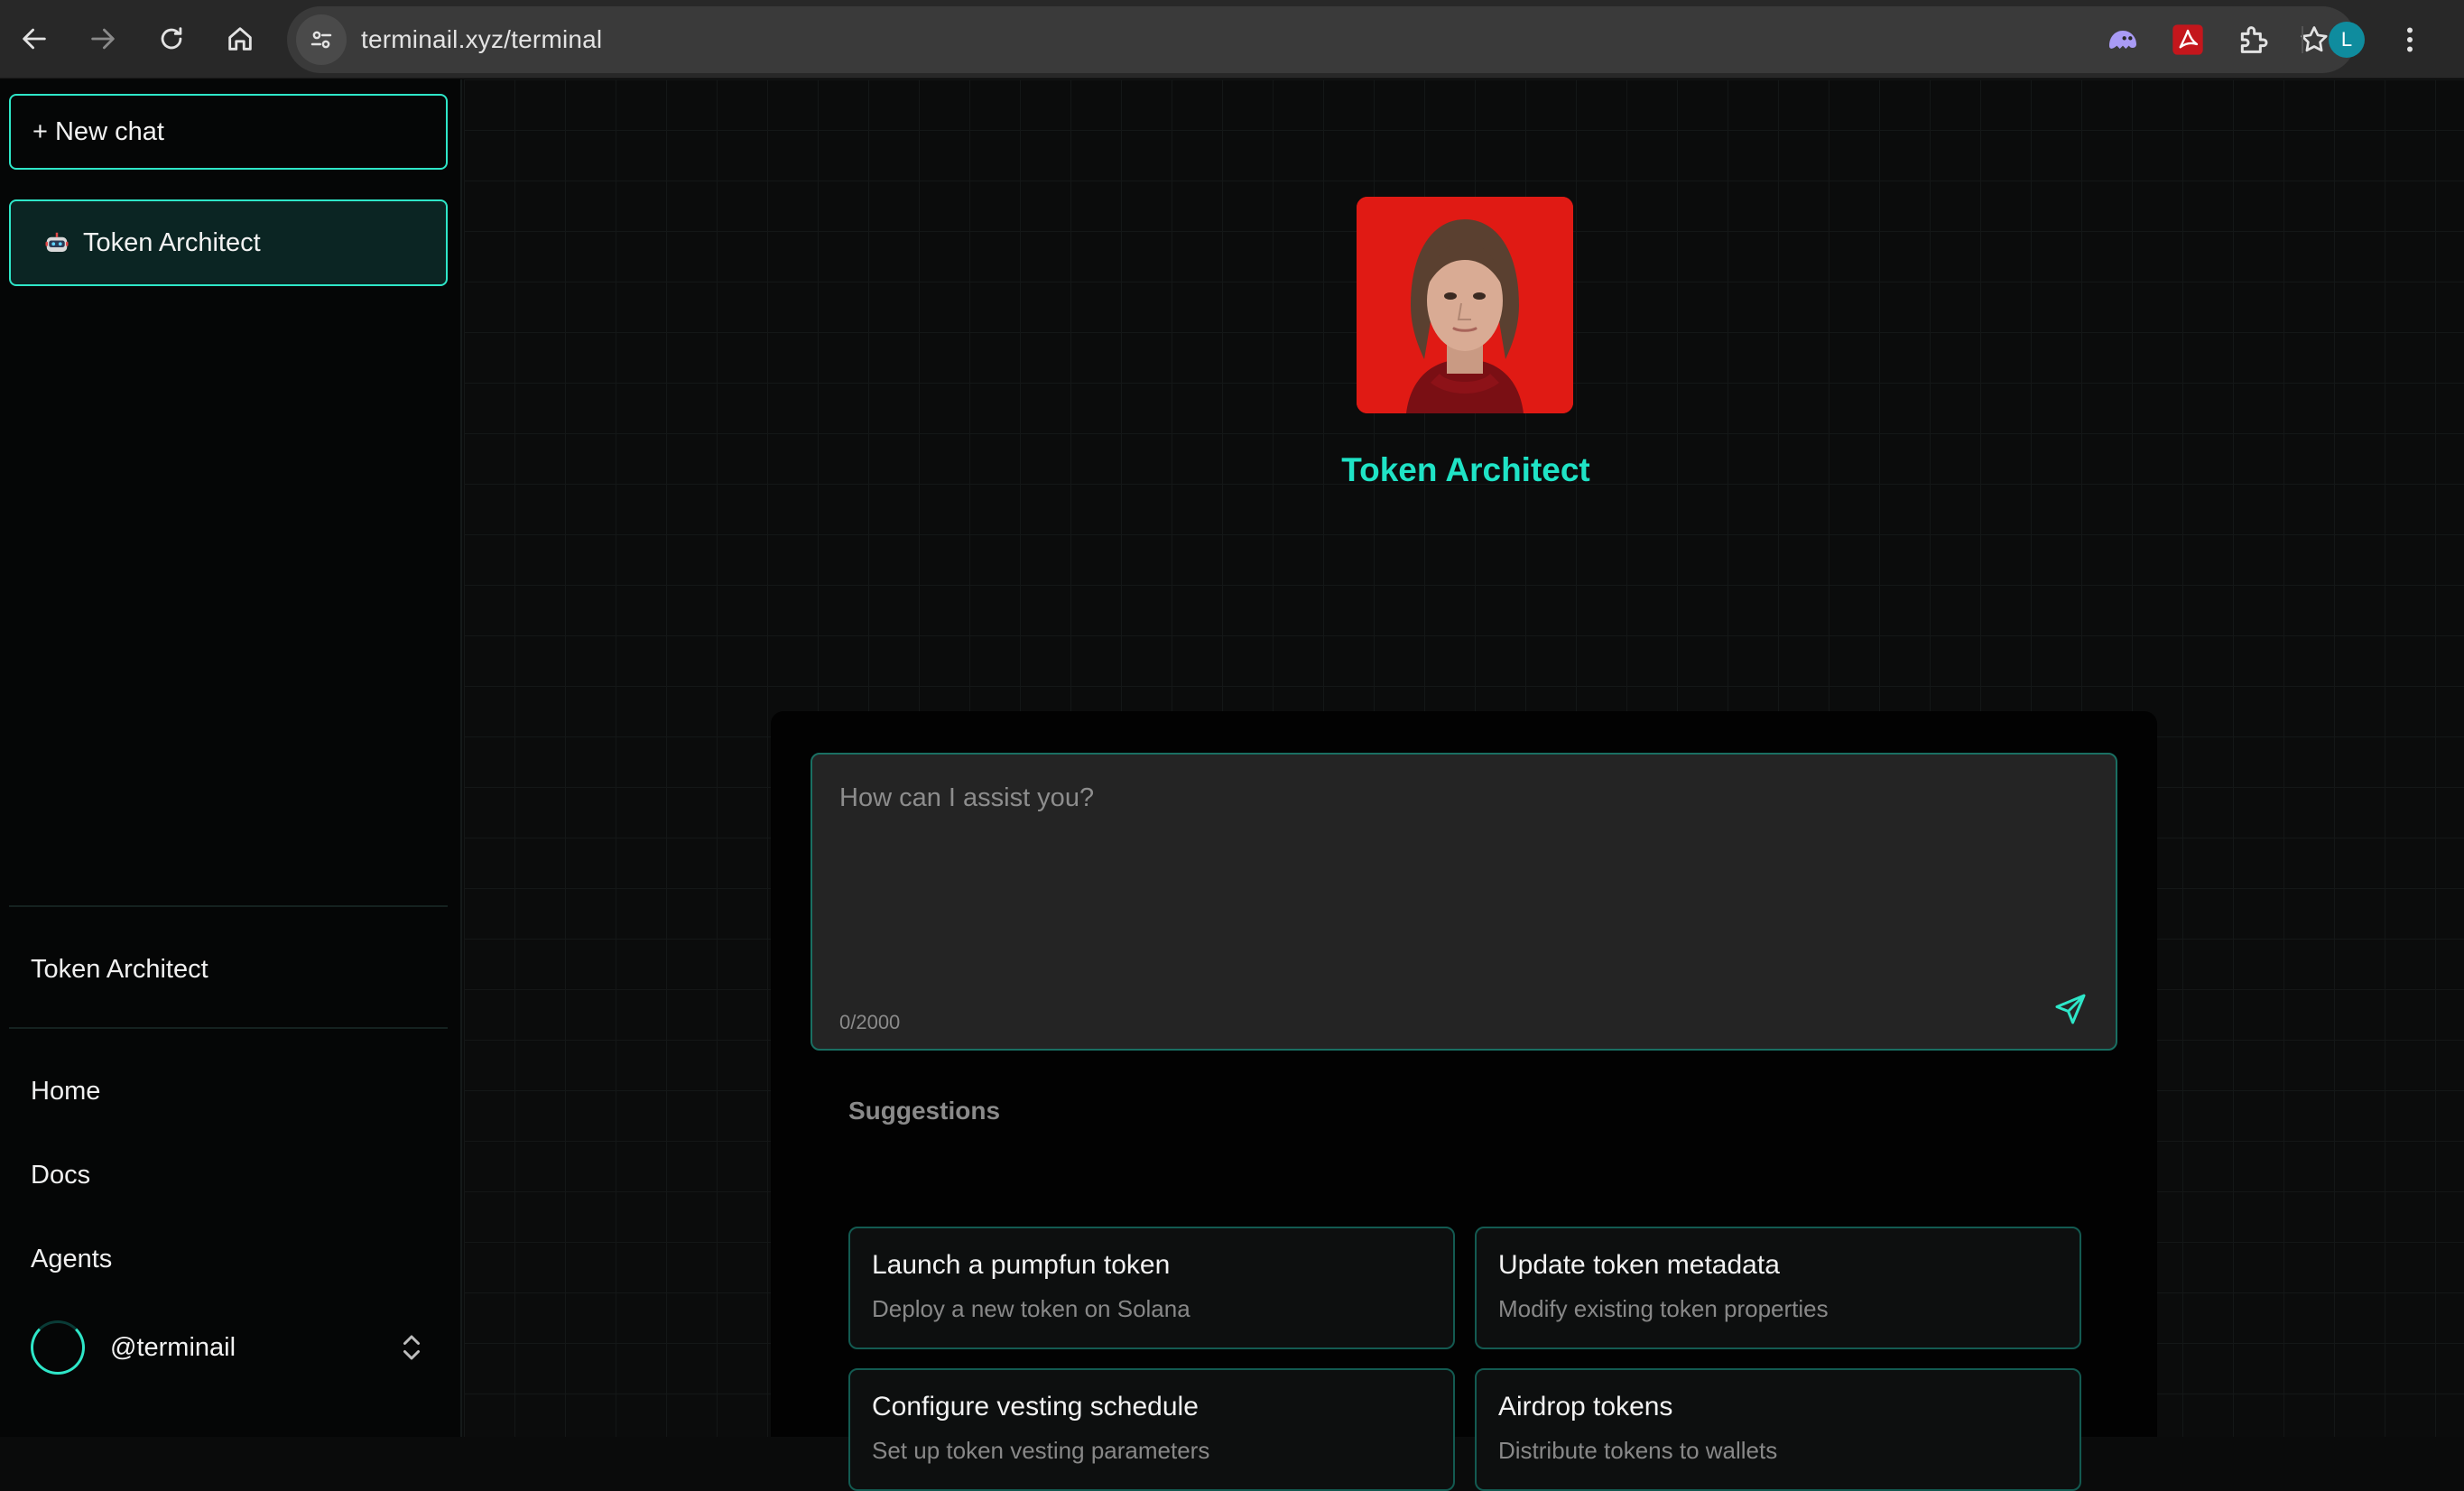 The height and width of the screenshot is (1491, 2464). Describe the element at coordinates (2302, 39) in the screenshot. I see `toolbar-divider` at that location.